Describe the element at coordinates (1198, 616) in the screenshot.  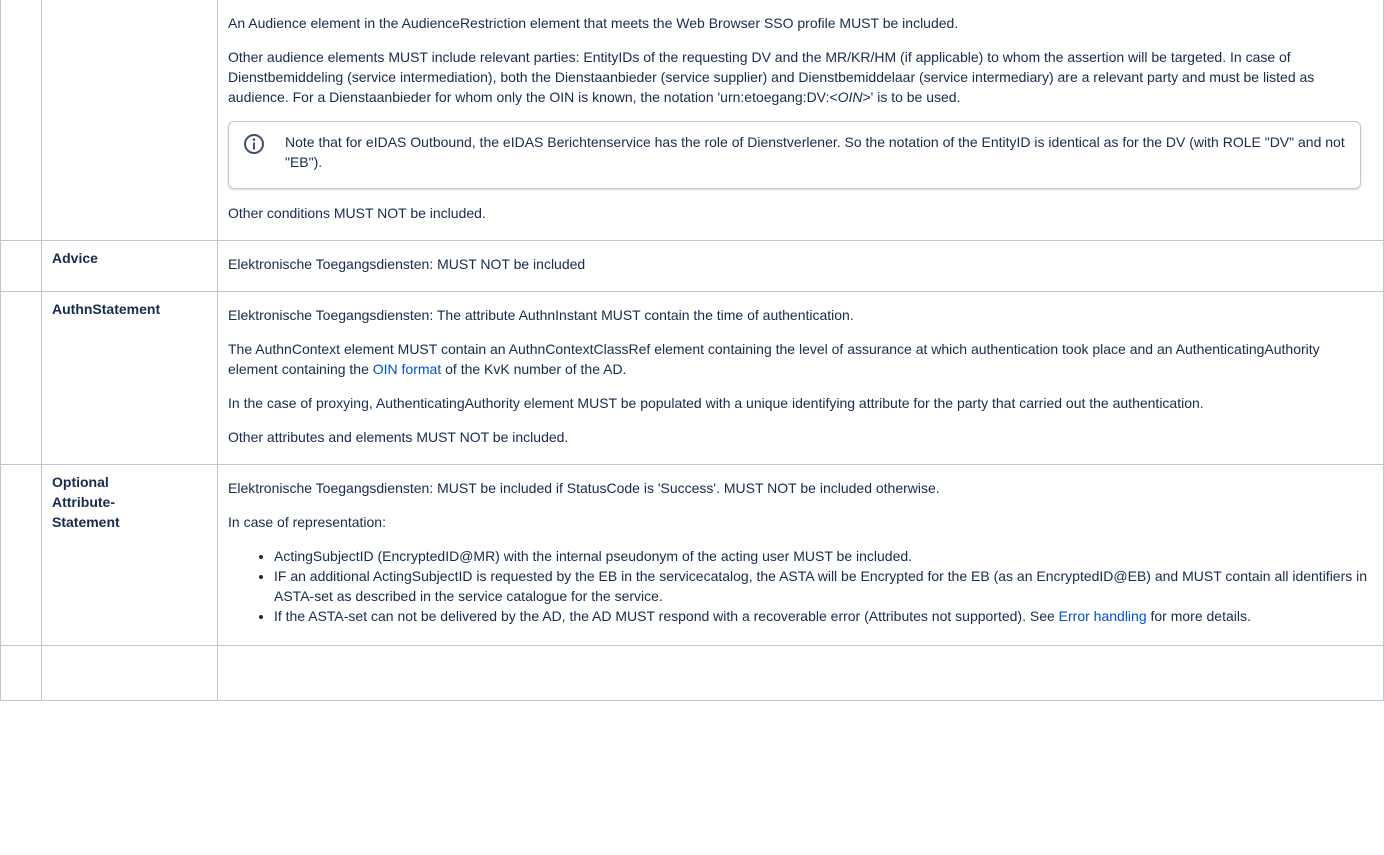
I see `list-item-text-b: for more details.` at that location.